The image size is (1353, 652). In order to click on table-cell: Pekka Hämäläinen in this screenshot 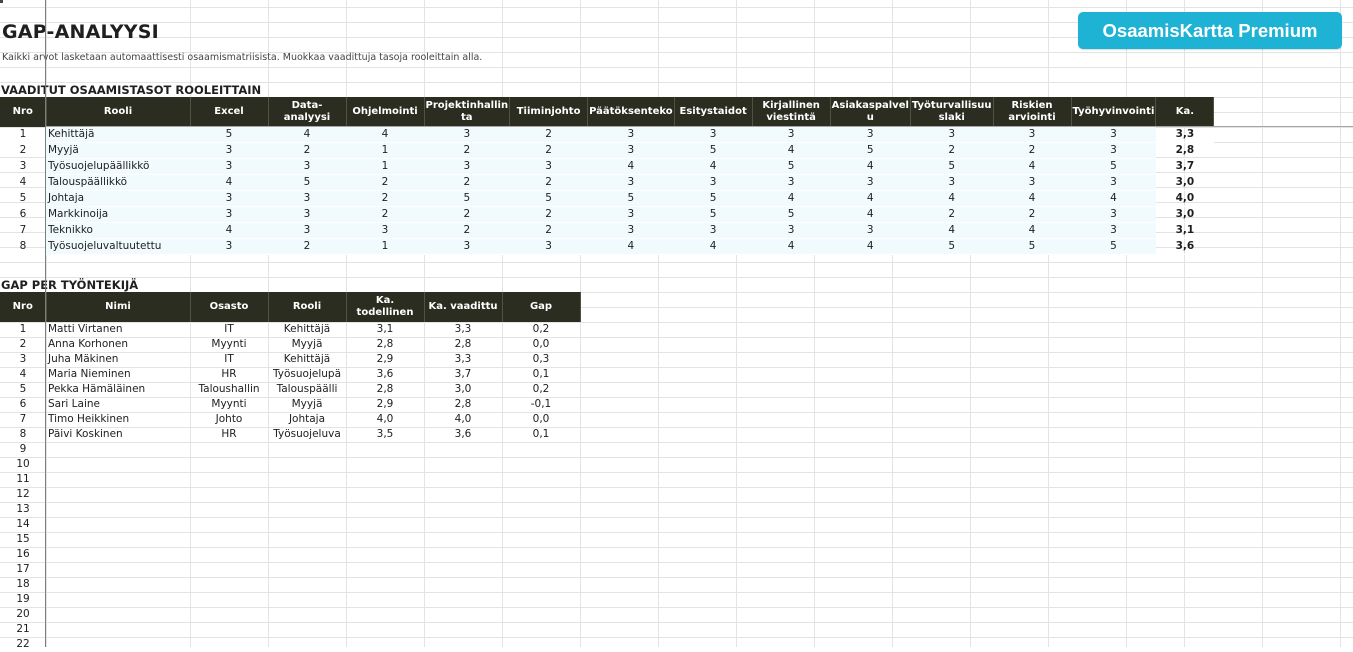, I will do `click(118, 389)`.